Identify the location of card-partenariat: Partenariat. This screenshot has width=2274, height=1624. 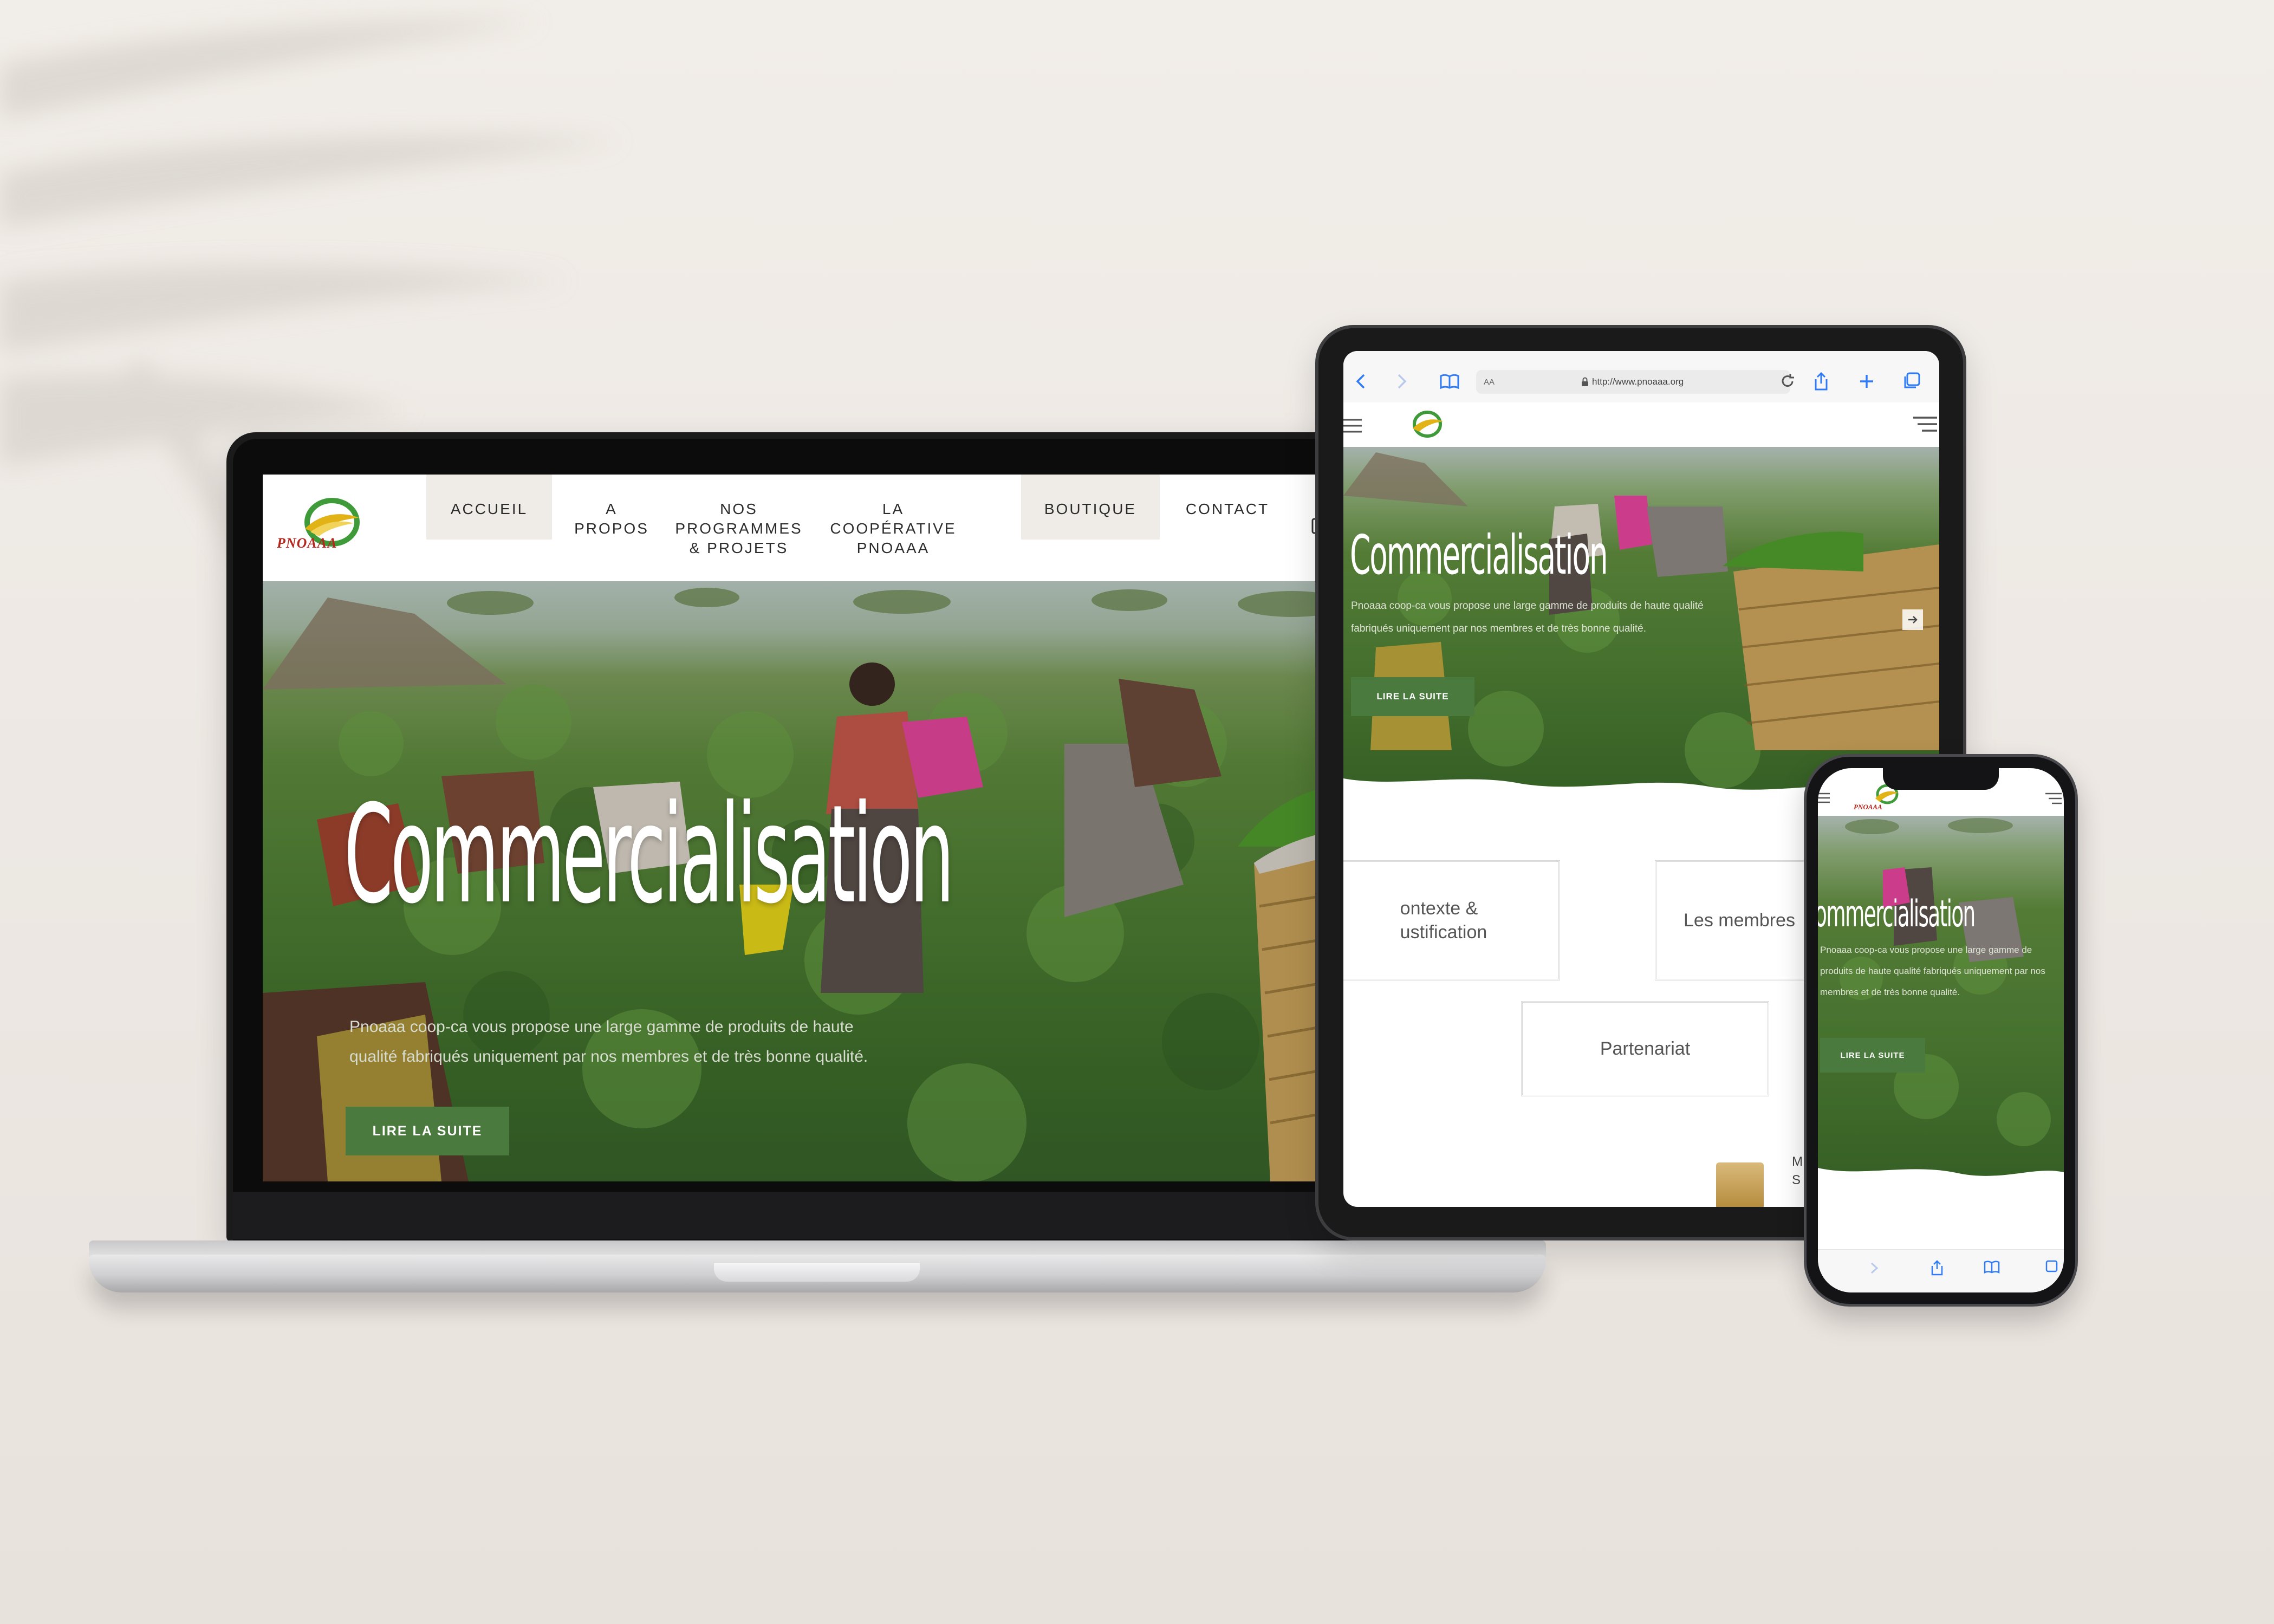
(1645, 1048).